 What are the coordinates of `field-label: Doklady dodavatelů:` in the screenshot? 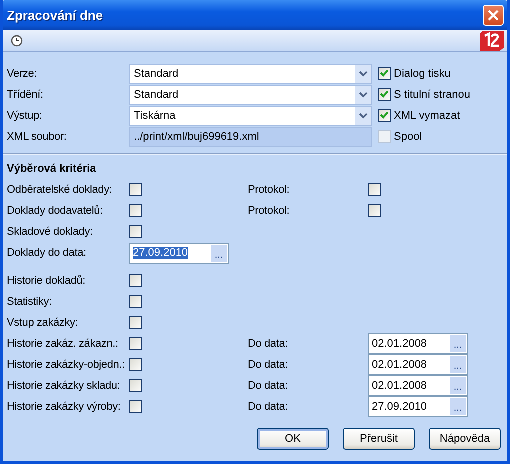 It's located at (55, 210).